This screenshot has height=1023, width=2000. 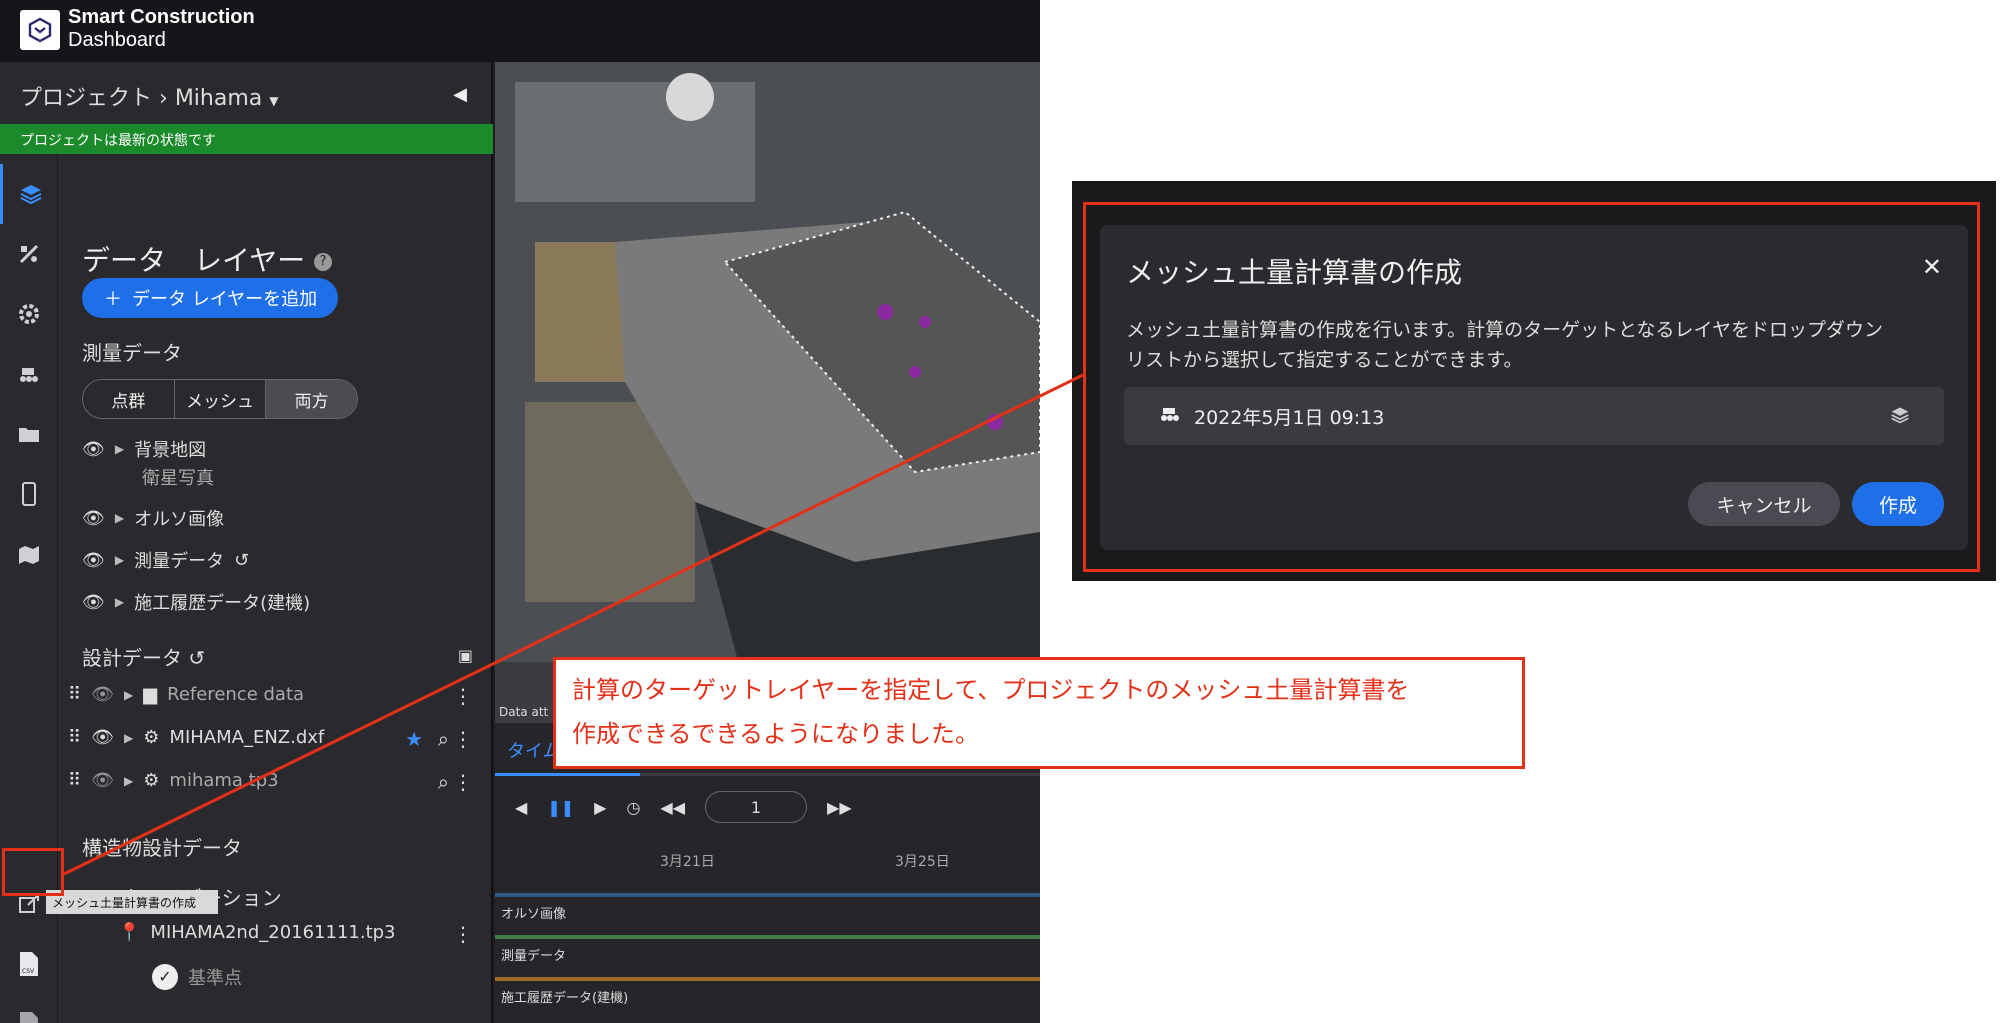 I want to click on layer-row: 👁 ▶ オルソ画像, so click(x=153, y=518).